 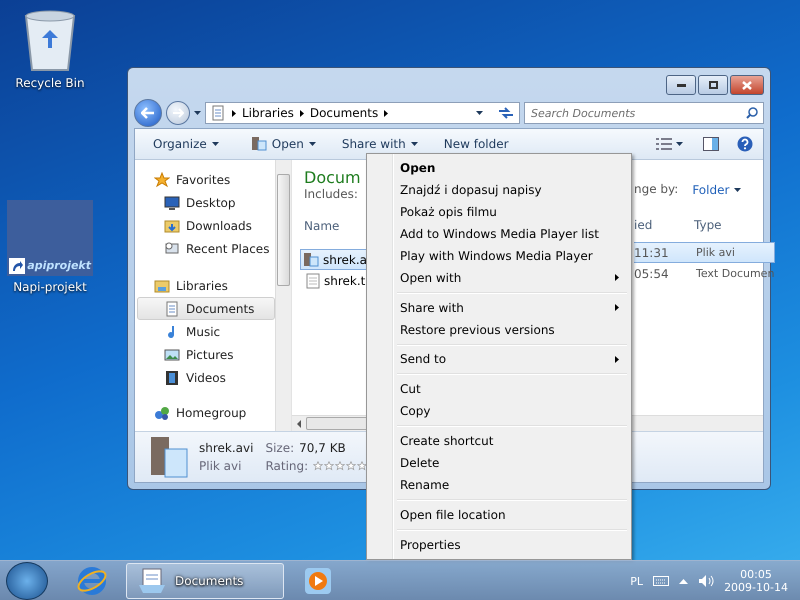 I want to click on icon-label: Recycle Bin, so click(x=50, y=83).